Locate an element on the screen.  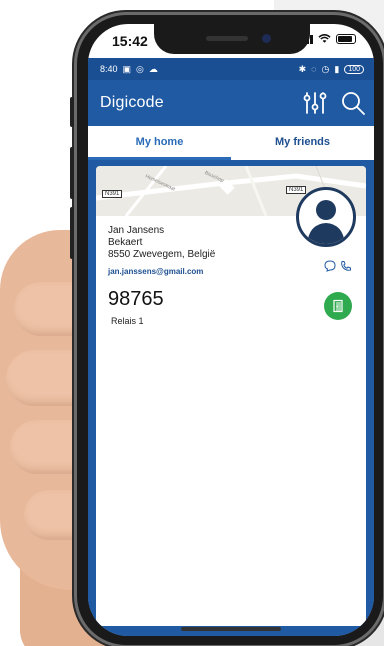
notch is located at coordinates (232, 39).